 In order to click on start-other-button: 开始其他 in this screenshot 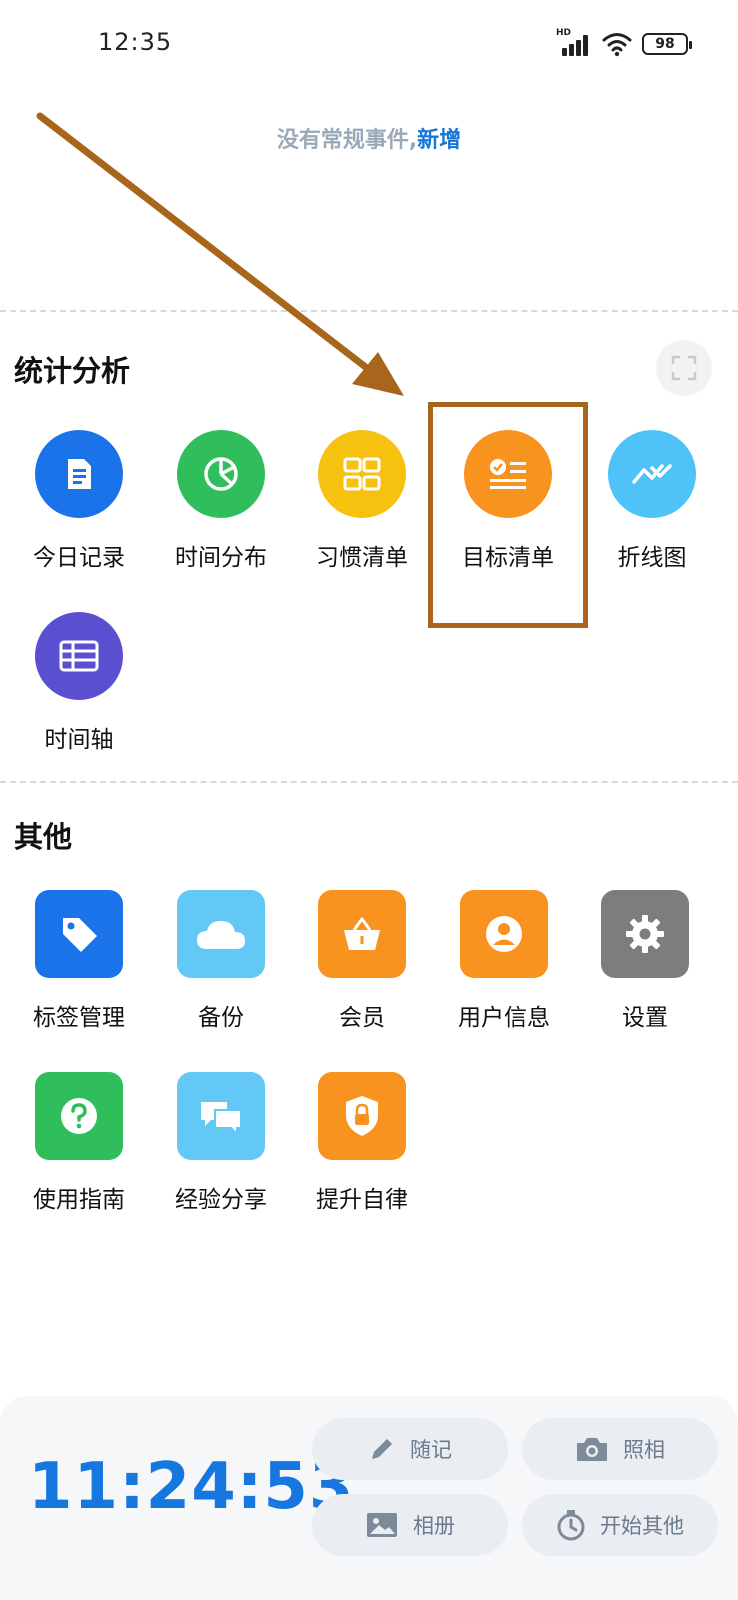, I will do `click(620, 1525)`.